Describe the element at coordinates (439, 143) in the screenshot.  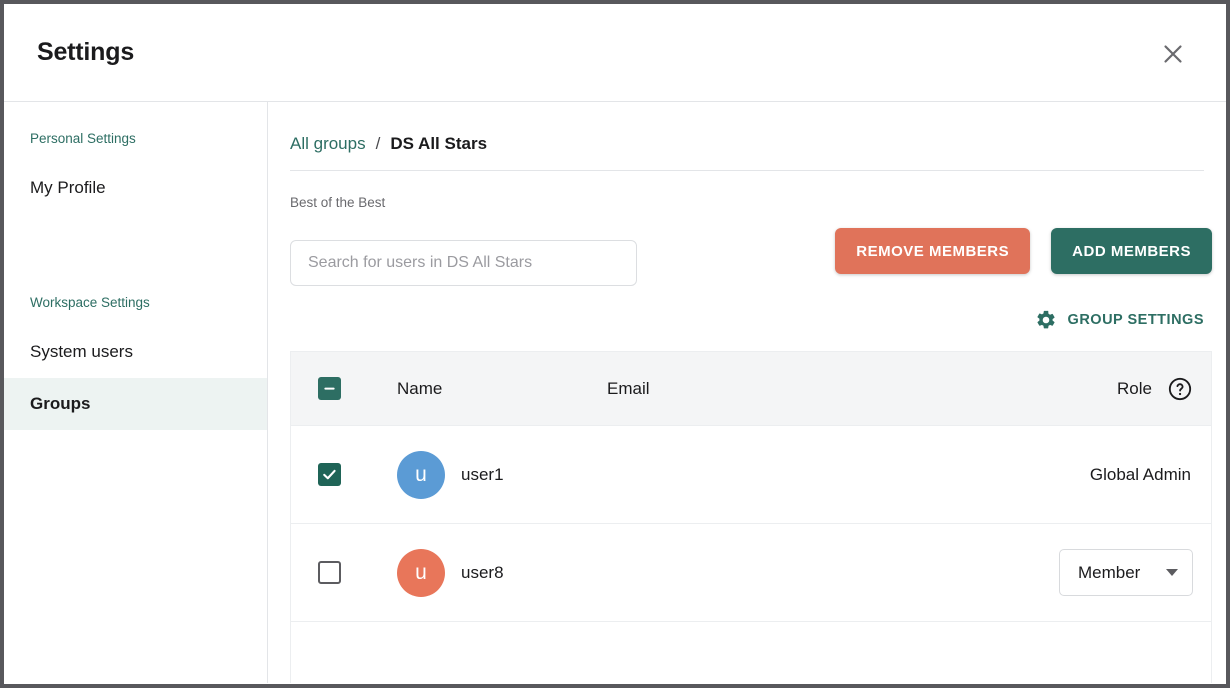
I see `breadcrumb-current-group: DS All Stars` at that location.